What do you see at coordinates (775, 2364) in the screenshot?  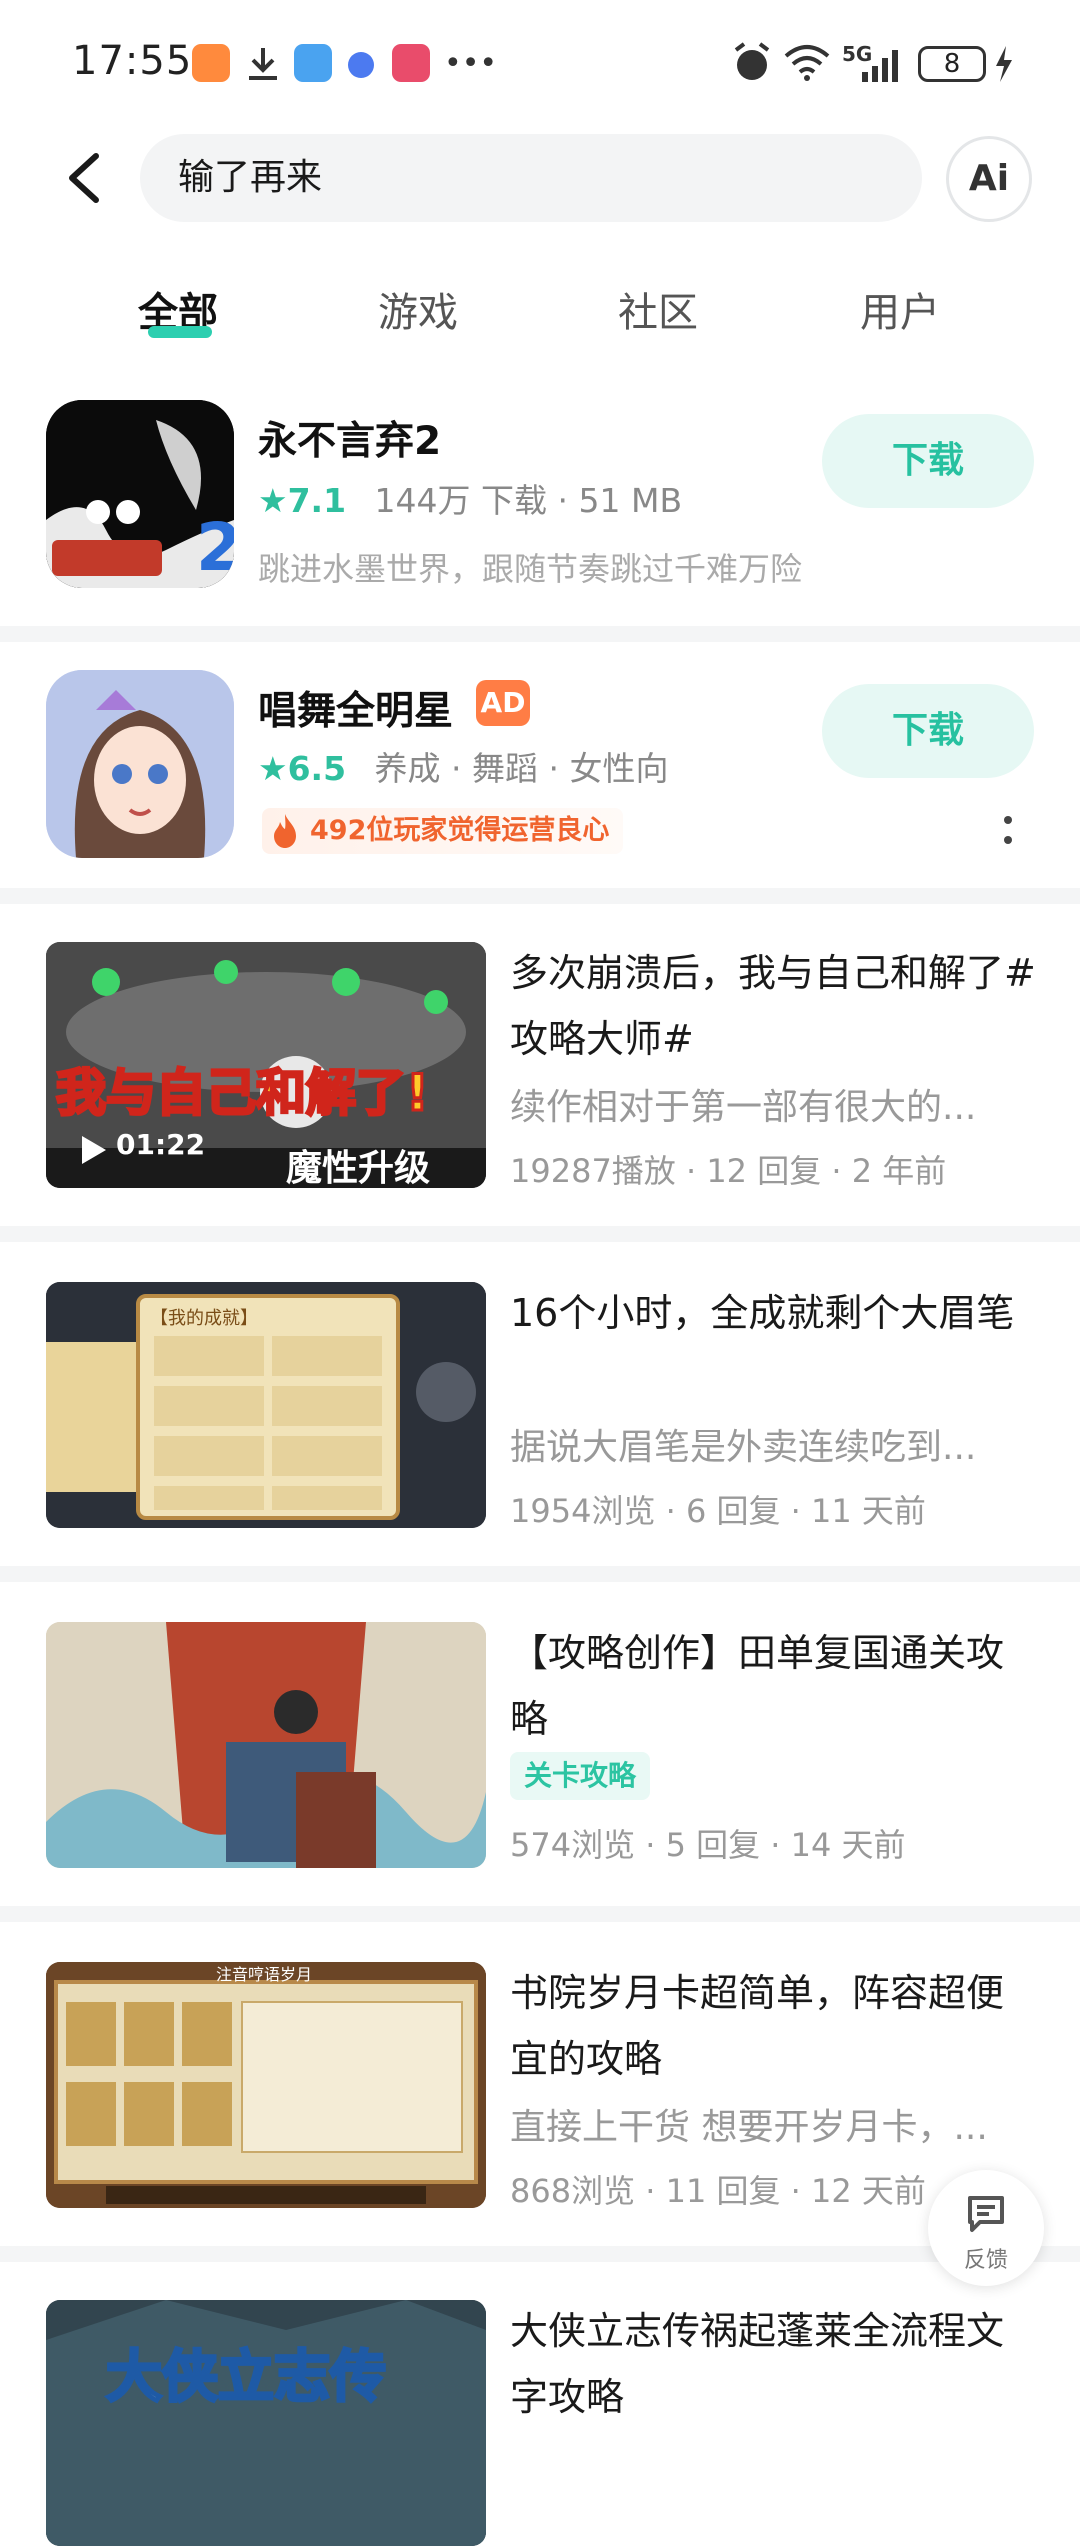 I see `post-title: 大侠立志传祸起蓬莱全流程文字攻略` at bounding box center [775, 2364].